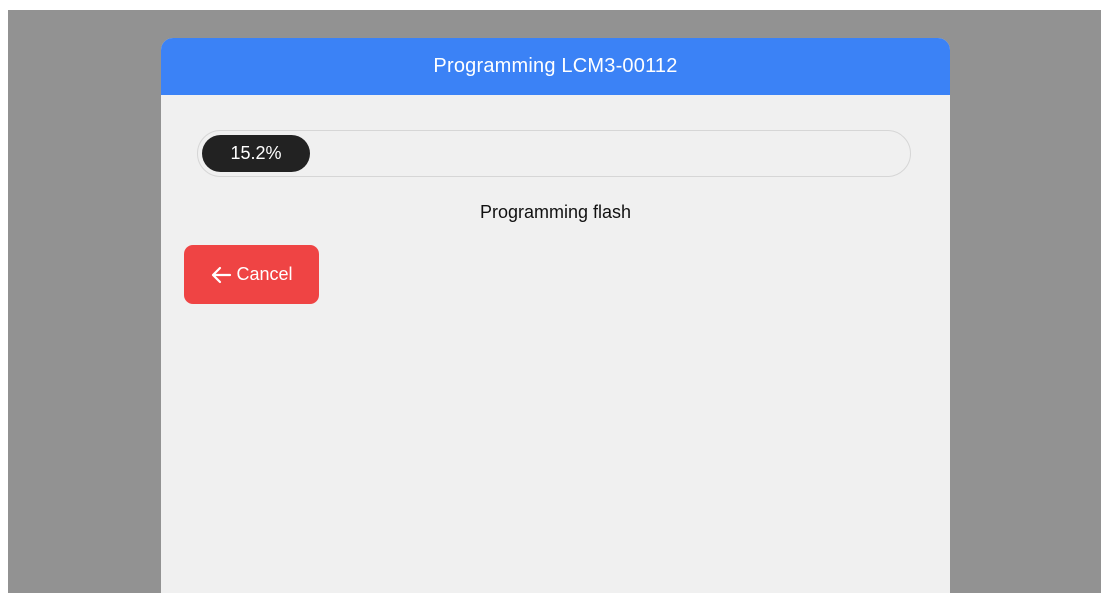 The width and height of the screenshot is (1101, 593). I want to click on progress-fill: 15.2%, so click(256, 153).